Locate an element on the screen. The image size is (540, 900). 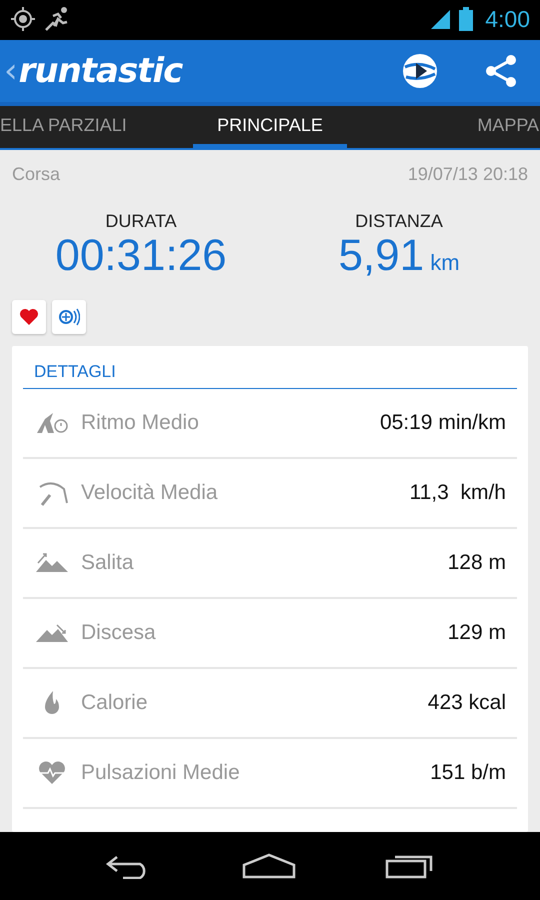
sensor-icon is located at coordinates (69, 317).